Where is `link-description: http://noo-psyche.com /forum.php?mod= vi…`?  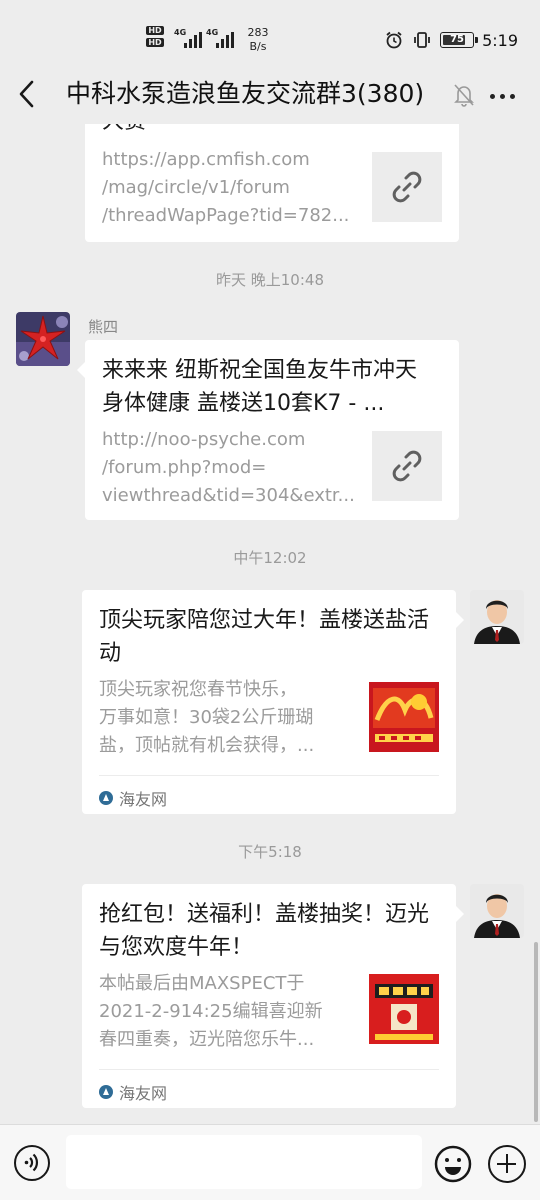 link-description: http://noo-psyche.com /forum.php?mod= vi… is located at coordinates (228, 467).